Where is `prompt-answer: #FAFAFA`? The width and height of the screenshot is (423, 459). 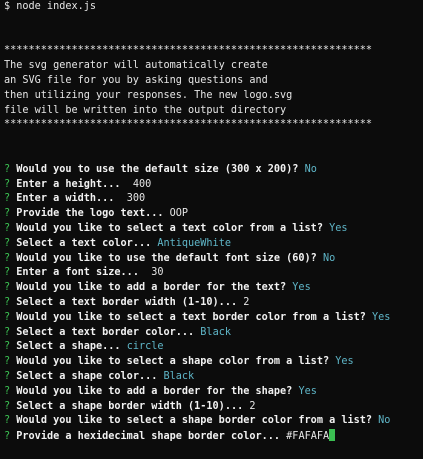
prompt-answer: #FAFAFA is located at coordinates (307, 436).